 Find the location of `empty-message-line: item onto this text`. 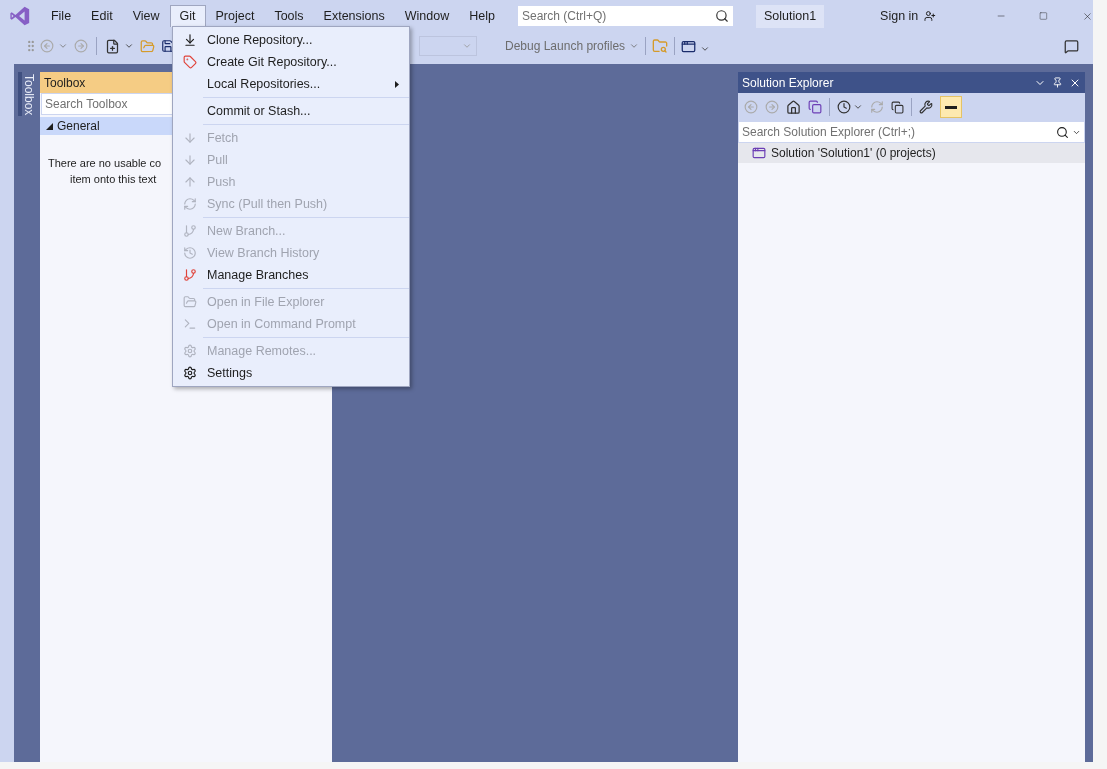

empty-message-line: item onto this text is located at coordinates (113, 179).